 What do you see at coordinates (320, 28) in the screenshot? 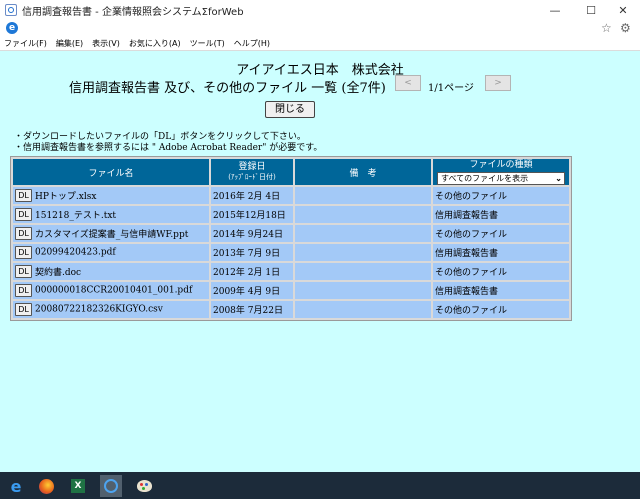
I see `browser-toolbar: e ☆ ⚙` at bounding box center [320, 28].